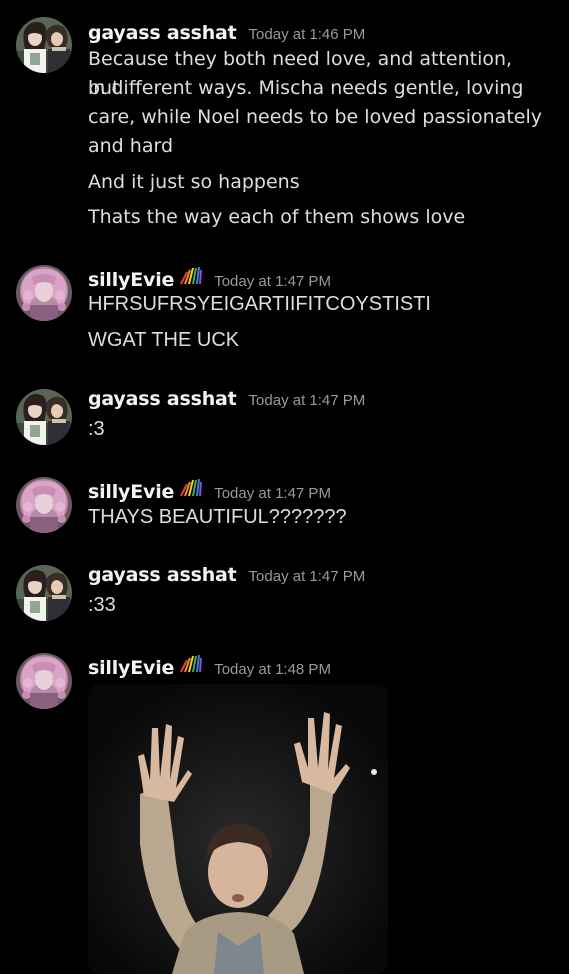  What do you see at coordinates (194, 182) in the screenshot?
I see `message-text: And it just so happens` at bounding box center [194, 182].